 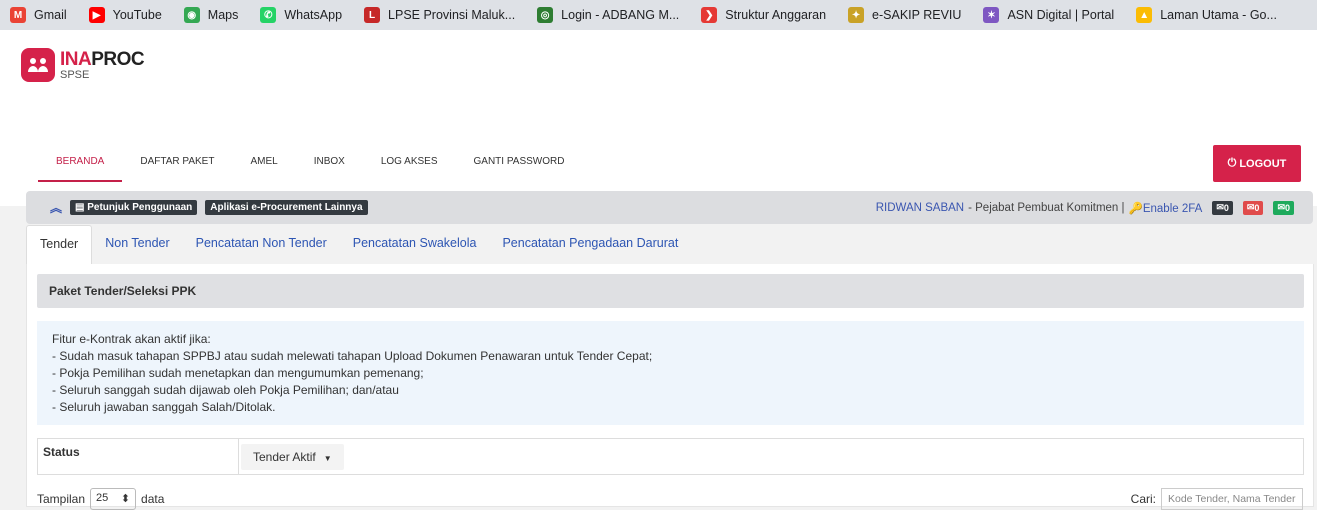 I want to click on petunjuk-label: Petunjuk Penggunaan, so click(x=140, y=207).